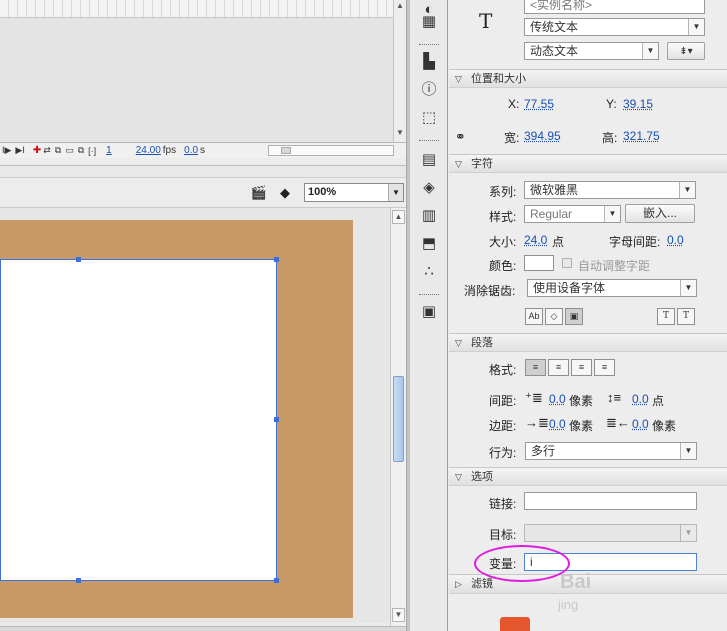  Describe the element at coordinates (558, 367) in the screenshot. I see `align-center-icon: ≡` at that location.